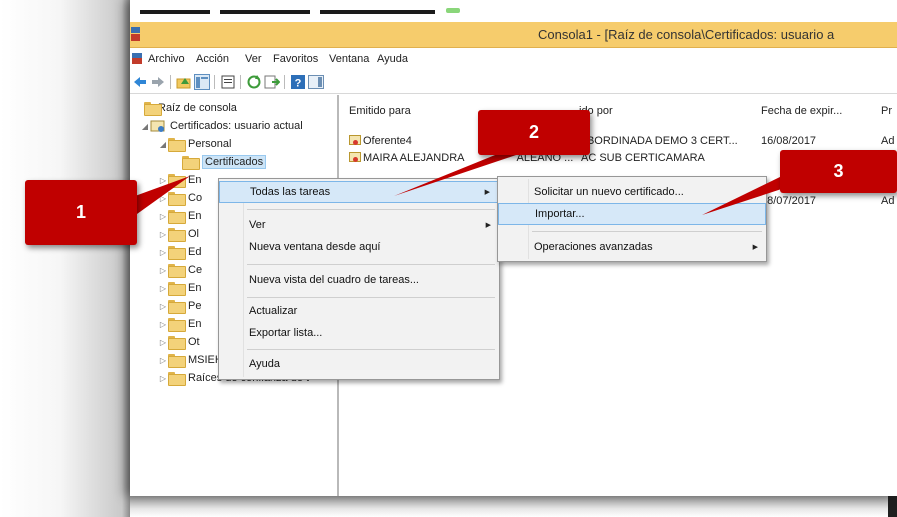 This screenshot has width=897, height=517. I want to click on cert-purpose: Ad, so click(888, 201).